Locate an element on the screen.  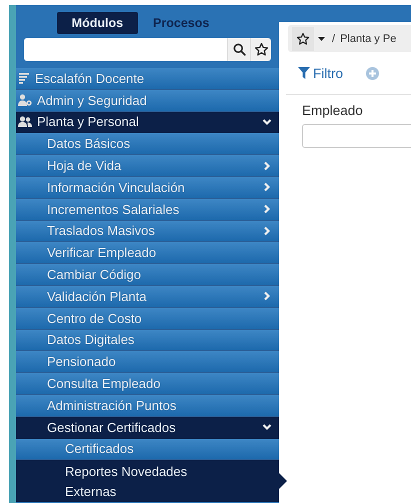
user-gear-icon is located at coordinates (25, 100).